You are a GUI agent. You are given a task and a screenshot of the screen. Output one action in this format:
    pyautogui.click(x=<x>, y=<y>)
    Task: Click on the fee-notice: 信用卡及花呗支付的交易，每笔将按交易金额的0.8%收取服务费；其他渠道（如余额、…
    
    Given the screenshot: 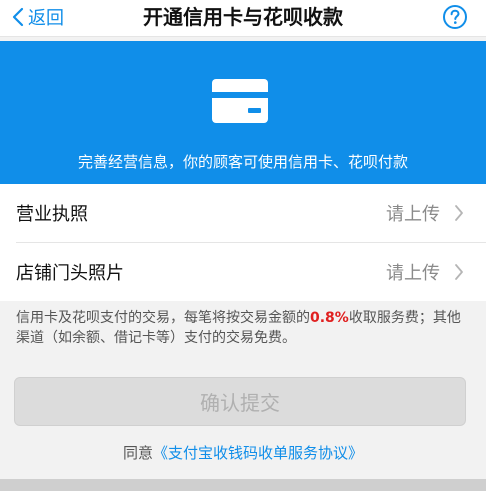 What is the action you would take?
    pyautogui.click(x=243, y=328)
    